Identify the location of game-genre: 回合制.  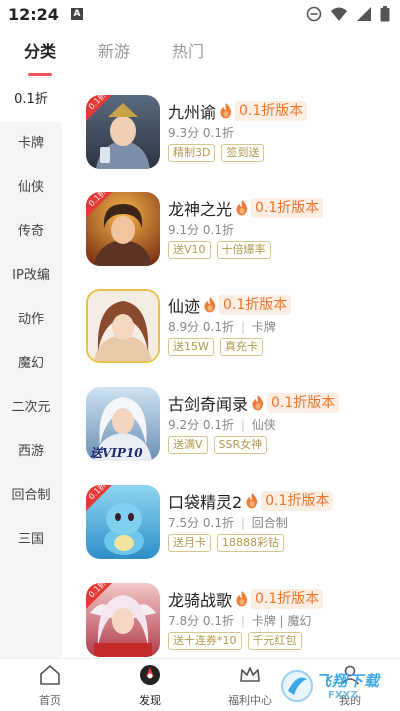
(269, 523).